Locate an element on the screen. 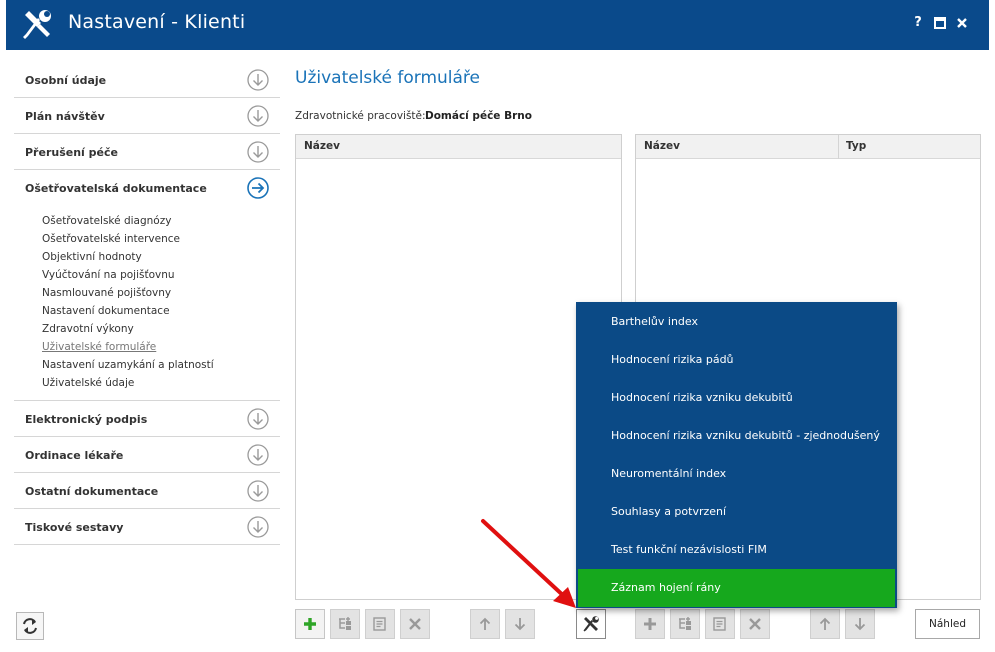 The width and height of the screenshot is (995, 652). sidebar-section-label: Ordinace lékaře is located at coordinates (74, 455).